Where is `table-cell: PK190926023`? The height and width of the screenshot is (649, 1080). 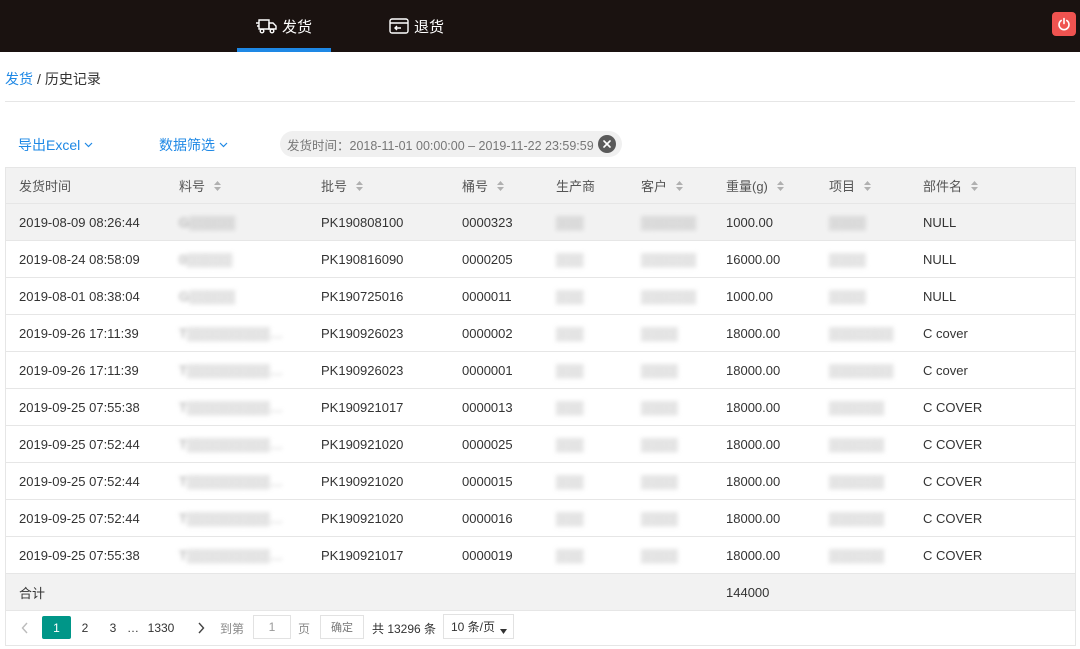
table-cell: PK190926023 is located at coordinates (362, 333).